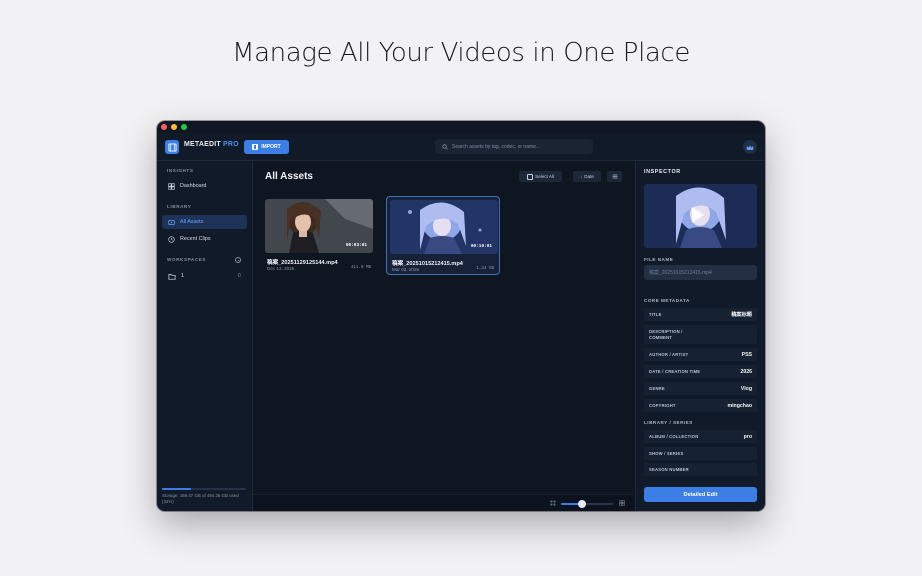 The image size is (922, 576). What do you see at coordinates (741, 315) in the screenshot?
I see `meta-value: 稿案标题` at bounding box center [741, 315].